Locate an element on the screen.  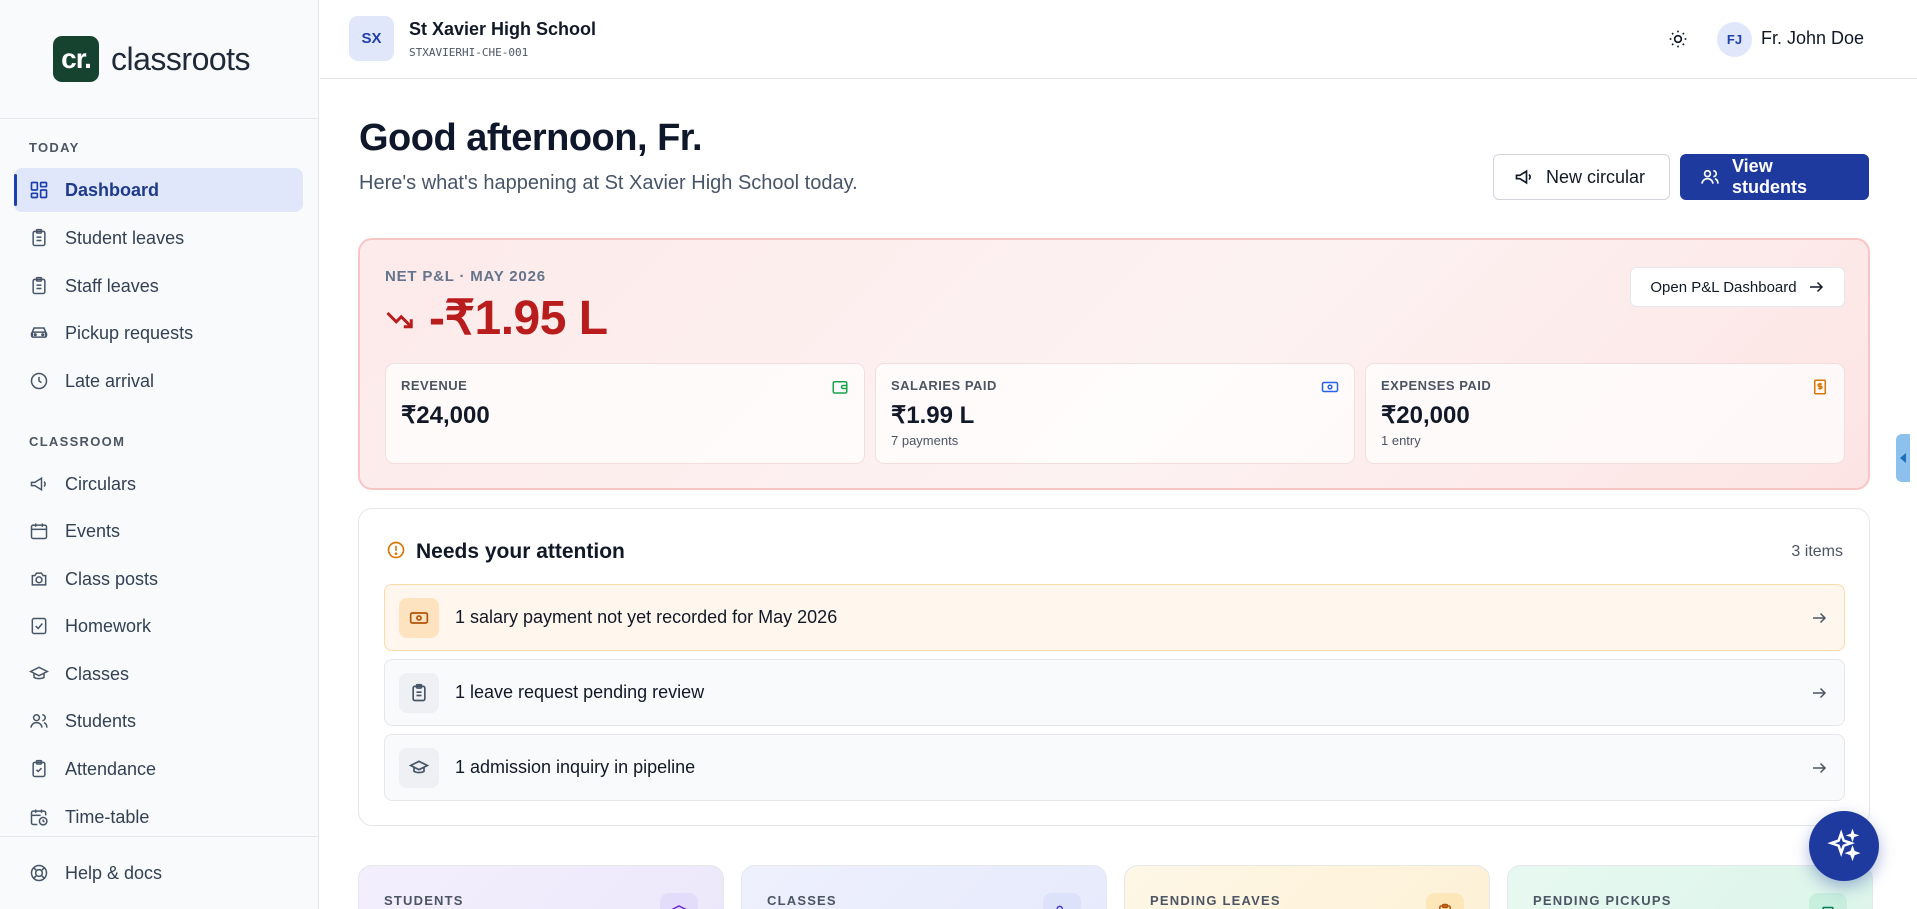
sidebar-item-label: Pickup requests is located at coordinates (129, 332).